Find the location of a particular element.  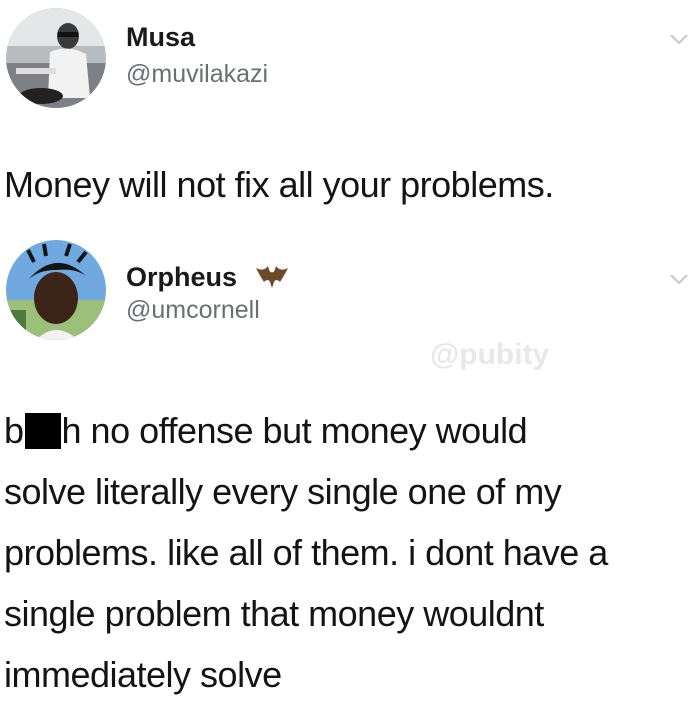

tweet-text-line: solve literally every single one of my is located at coordinates (283, 491).